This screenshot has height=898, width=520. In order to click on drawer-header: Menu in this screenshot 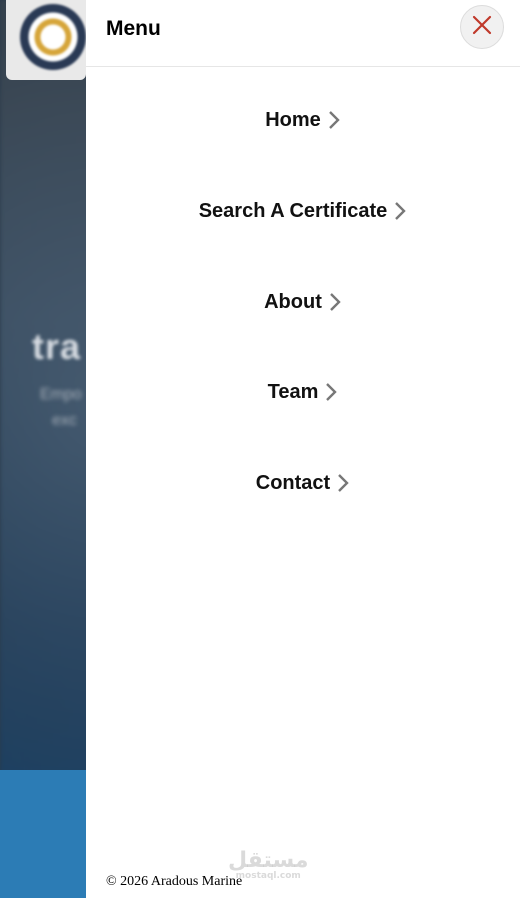, I will do `click(303, 33)`.